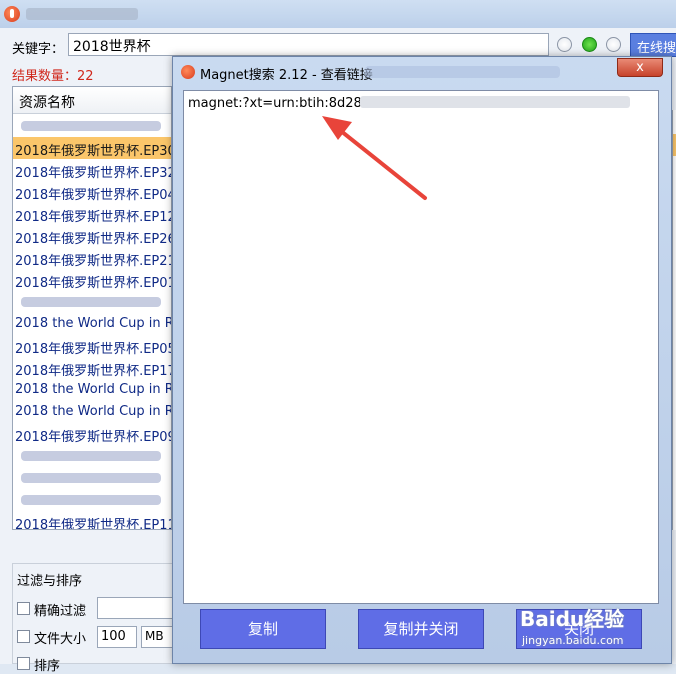 This screenshot has width=676, height=674. What do you see at coordinates (38, 49) in the screenshot?
I see `keyword-label: 关键字：` at bounding box center [38, 49].